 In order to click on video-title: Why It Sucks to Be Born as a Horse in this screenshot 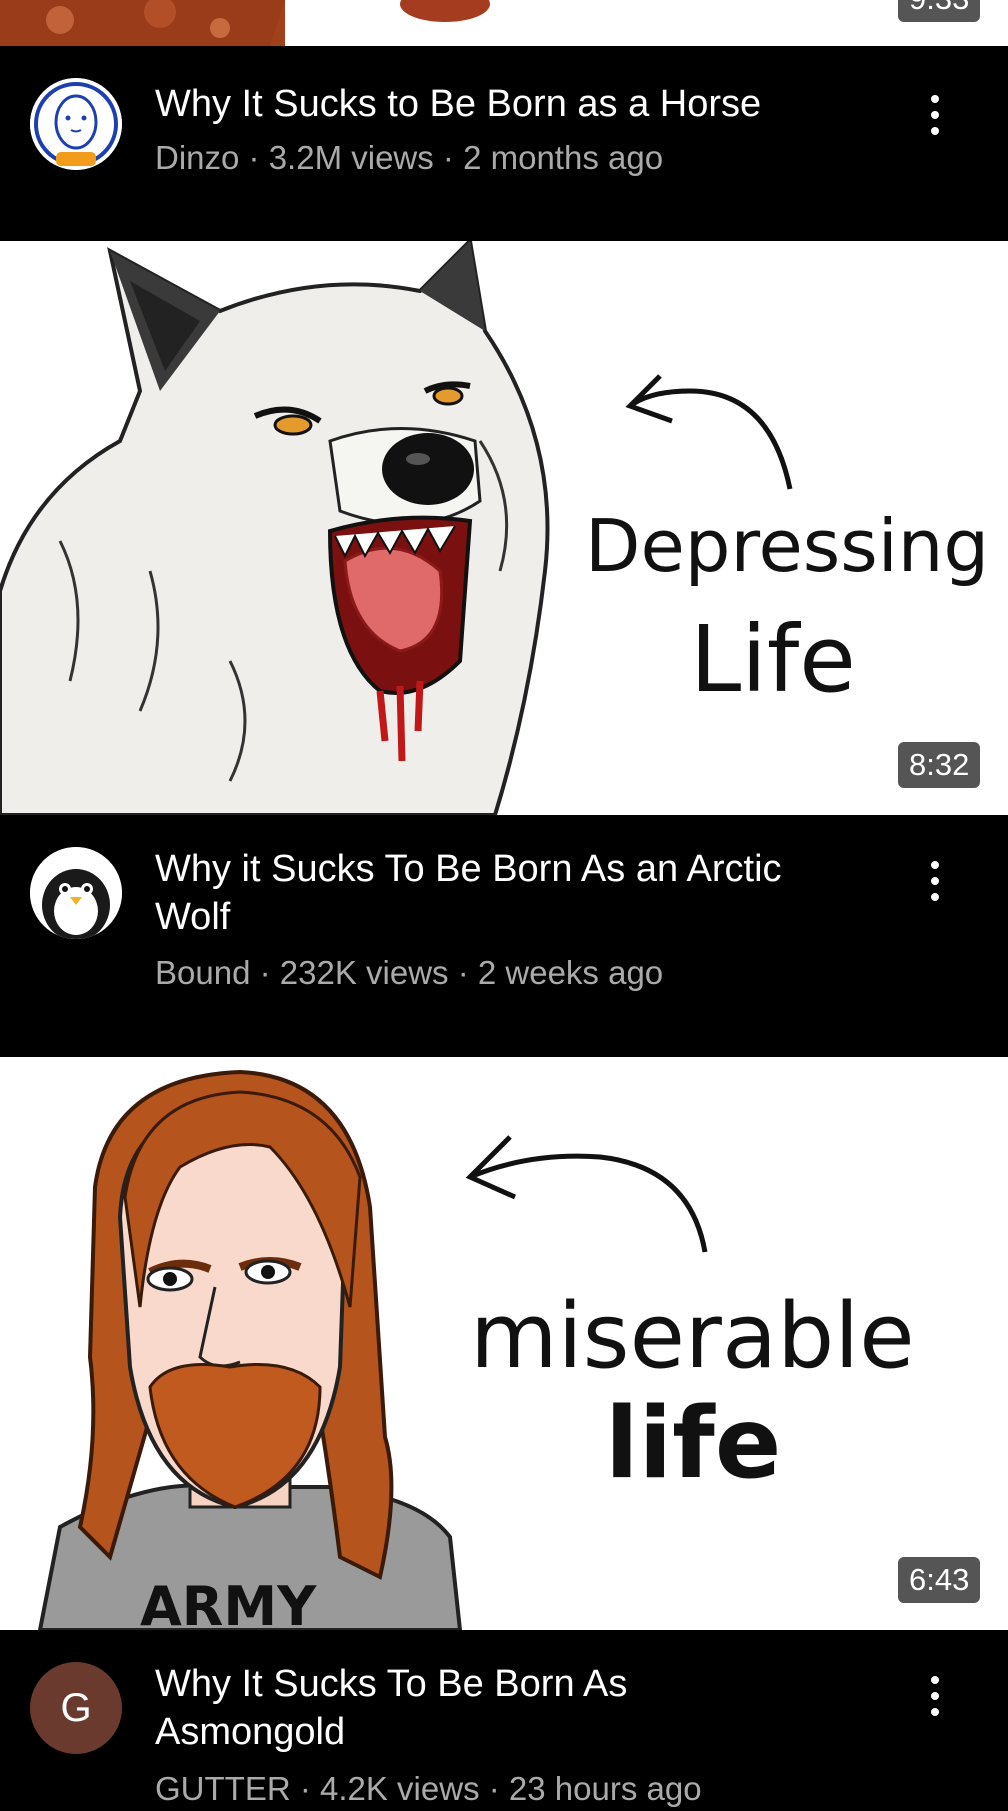, I will do `click(515, 104)`.